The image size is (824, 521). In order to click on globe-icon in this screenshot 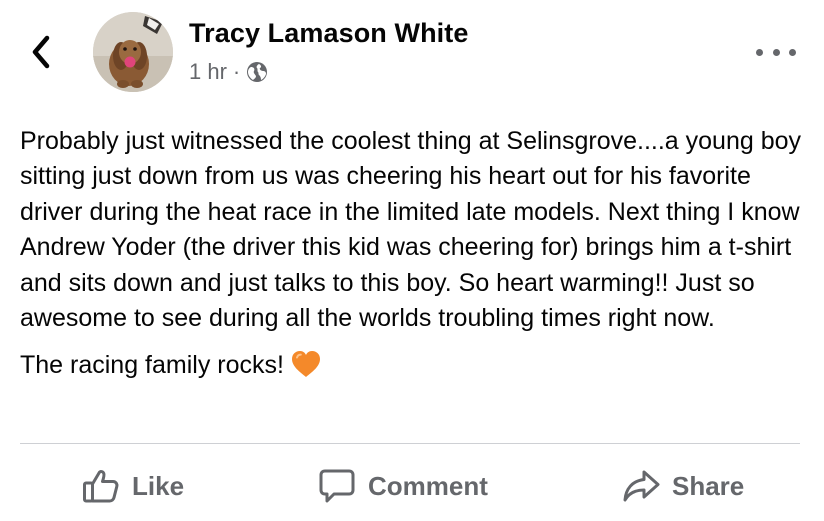, I will do `click(257, 72)`.